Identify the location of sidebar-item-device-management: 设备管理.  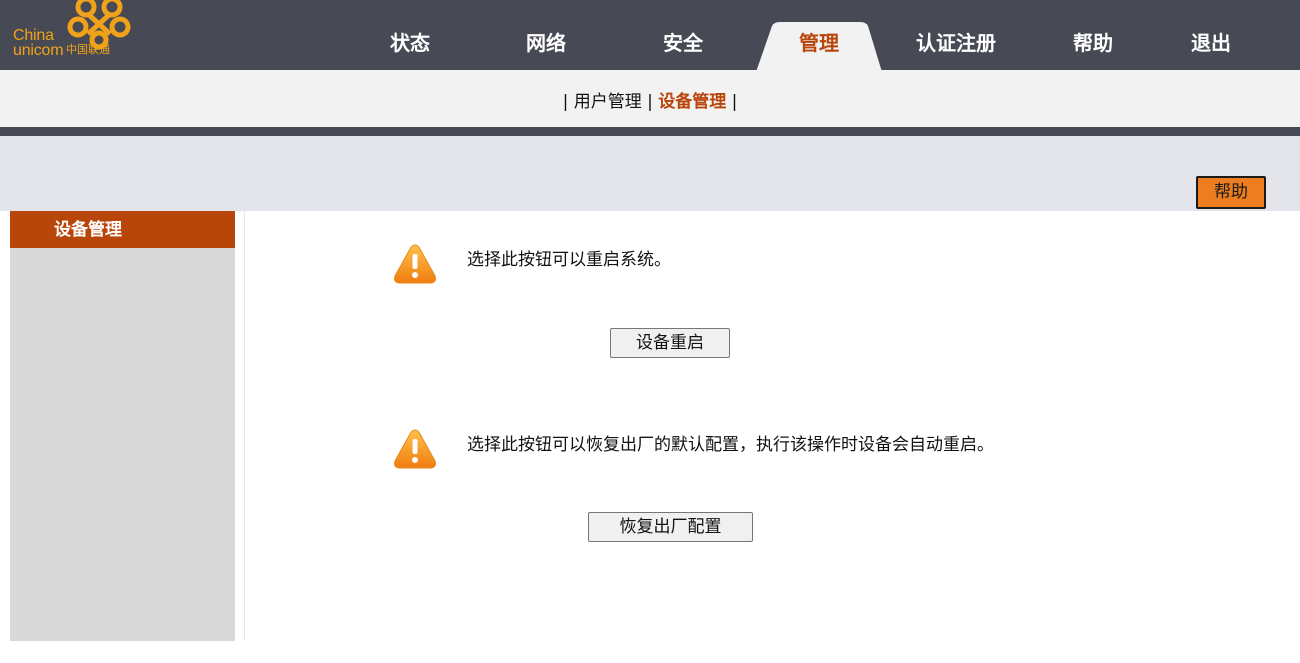
(122, 229).